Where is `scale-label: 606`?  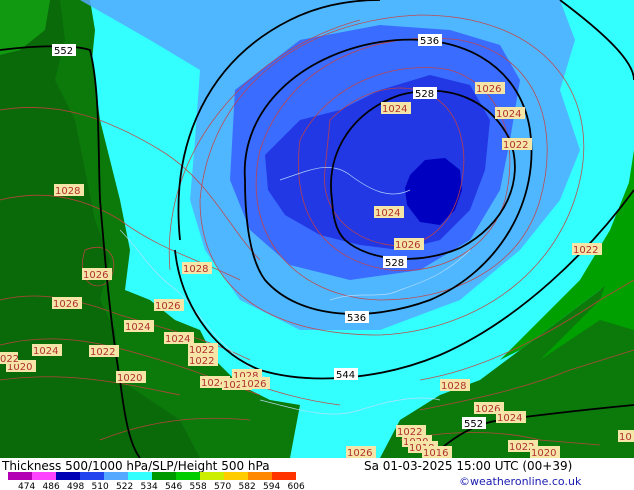 scale-label: 606 is located at coordinates (296, 486).